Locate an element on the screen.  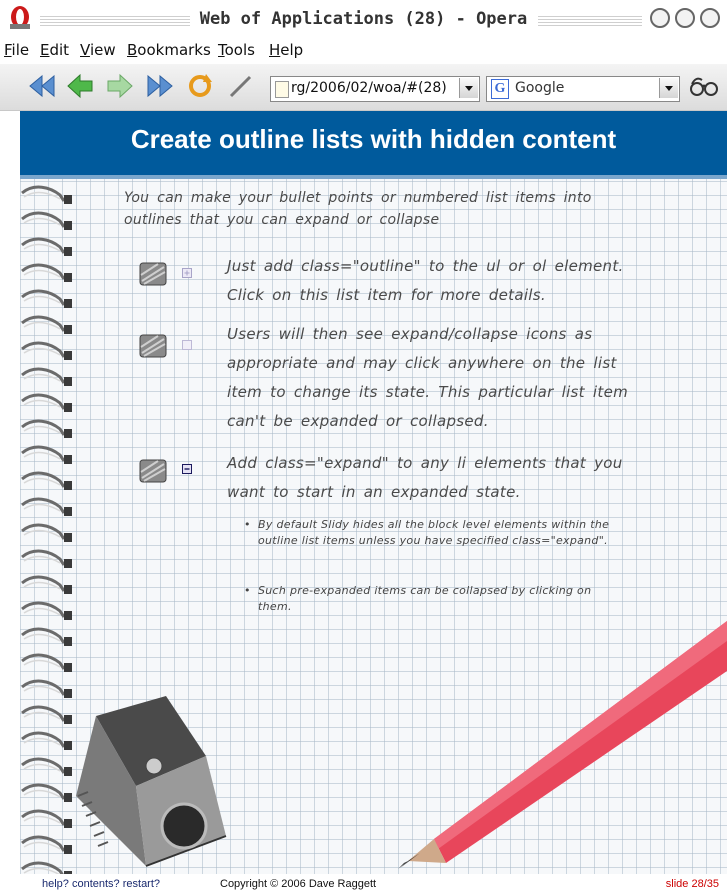
collapse-icon is located at coordinates (187, 469).